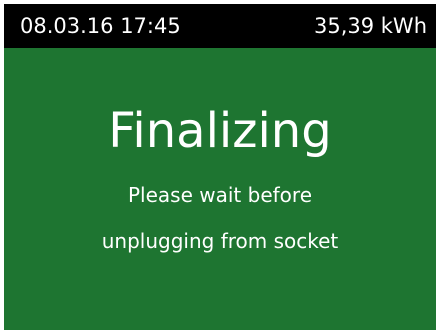 The width and height of the screenshot is (441, 334). I want to click on energy-readout: 35,39 kWh, so click(370, 26).